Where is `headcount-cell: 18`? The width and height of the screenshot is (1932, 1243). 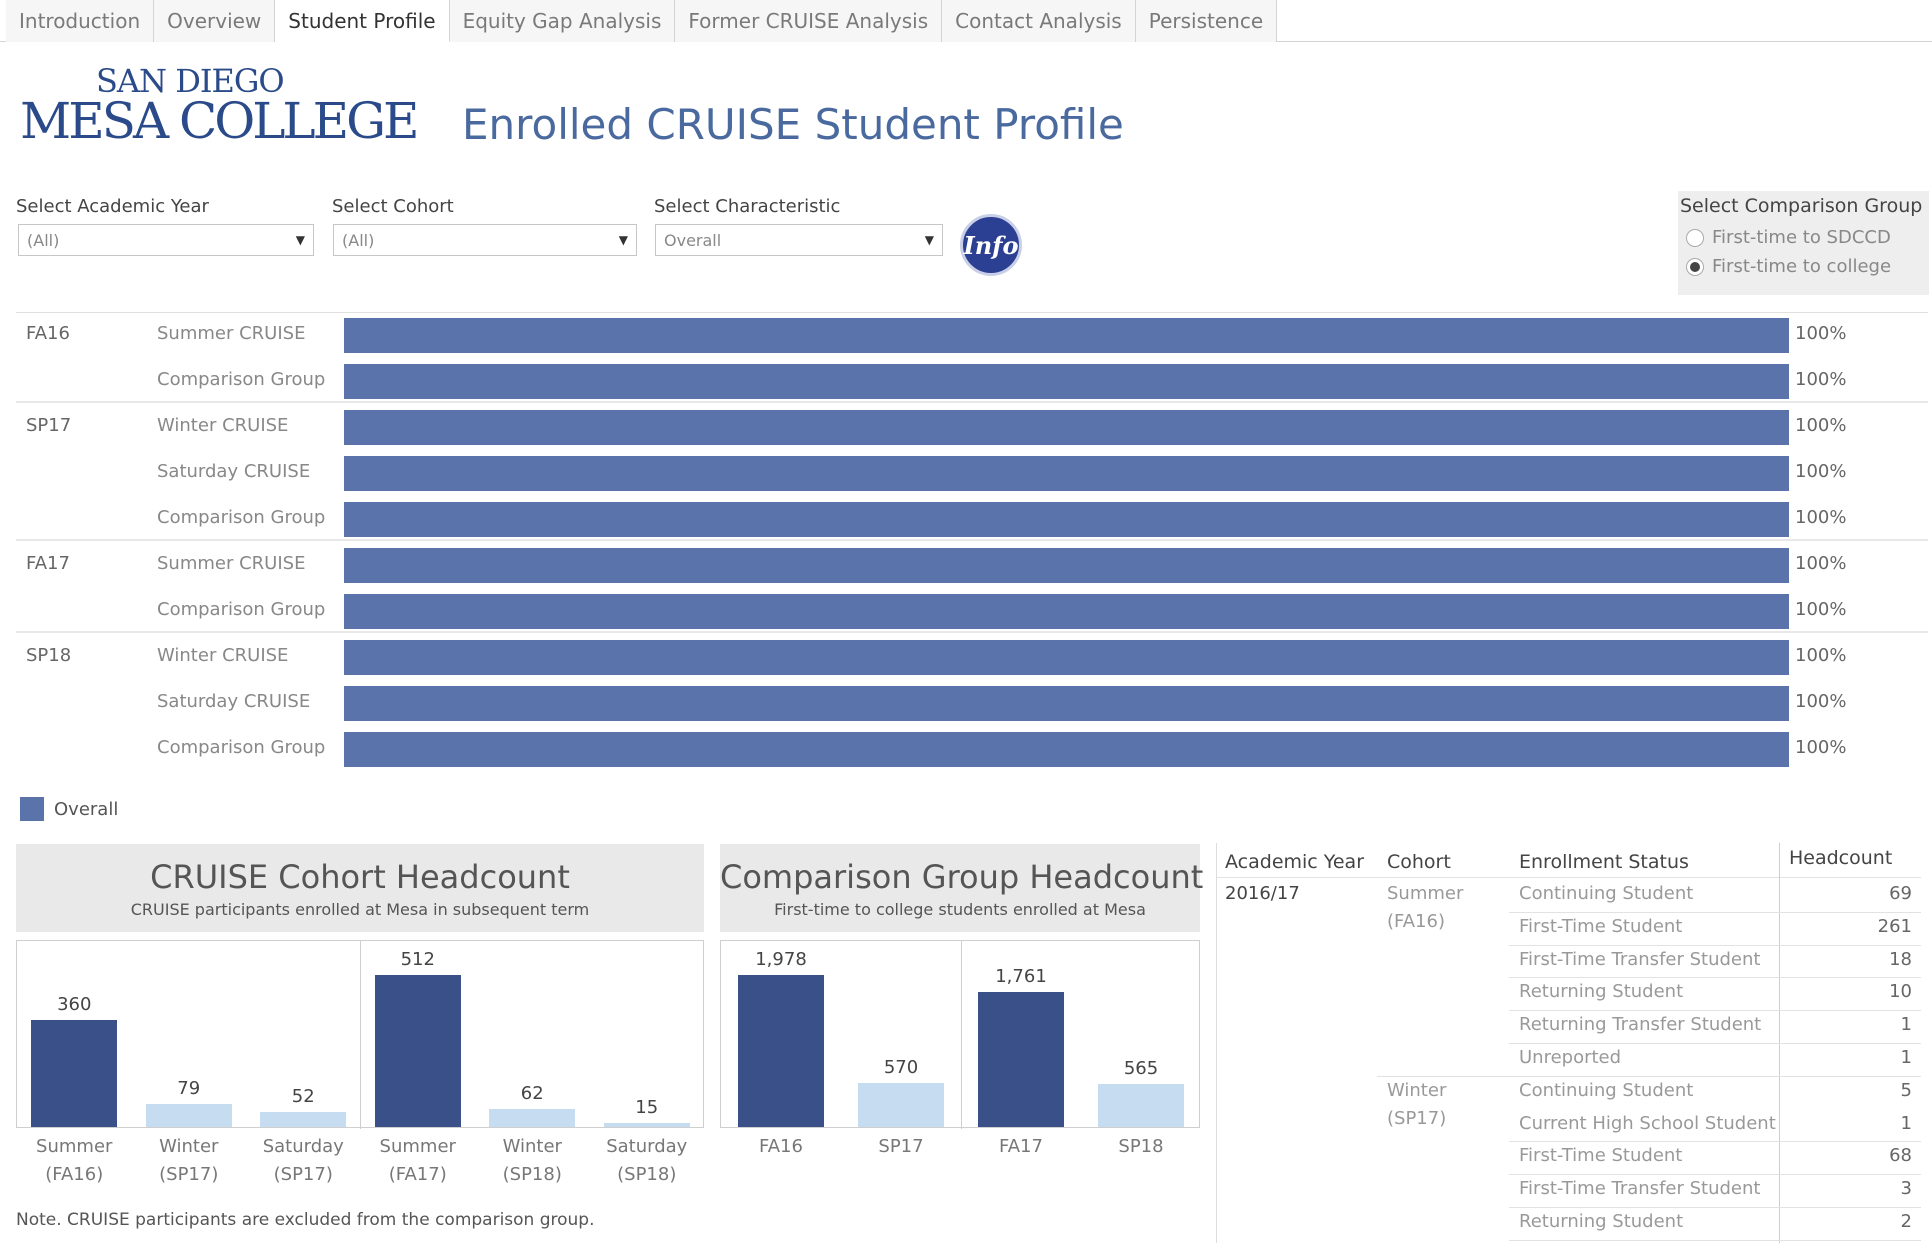
headcount-cell: 18 is located at coordinates (1900, 959).